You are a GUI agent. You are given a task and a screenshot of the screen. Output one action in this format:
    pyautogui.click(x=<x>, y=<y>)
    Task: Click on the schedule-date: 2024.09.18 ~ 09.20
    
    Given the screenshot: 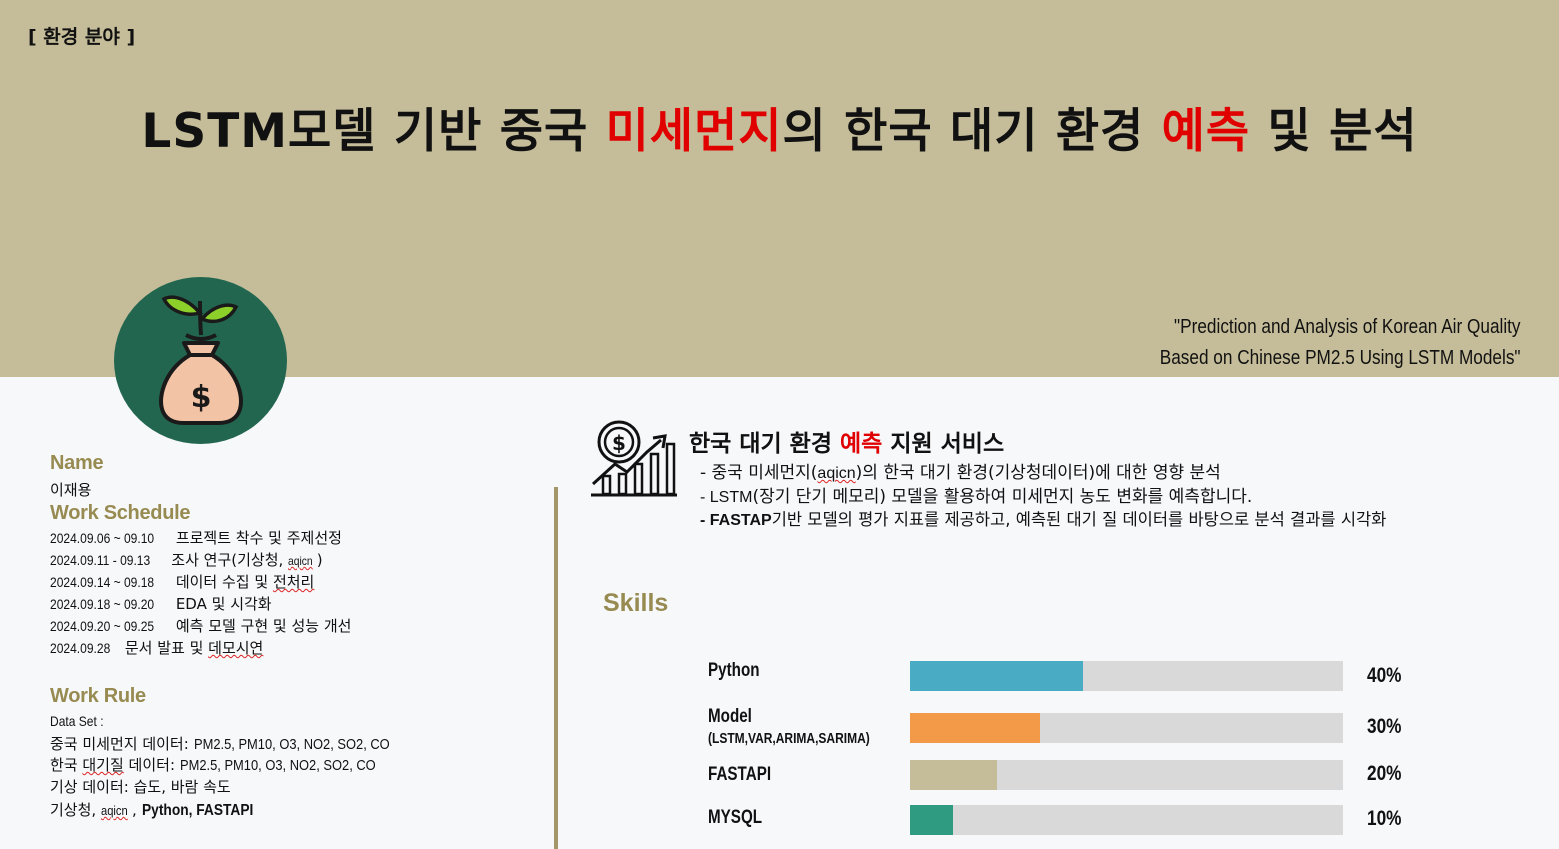 What is the action you would take?
    pyautogui.click(x=102, y=604)
    